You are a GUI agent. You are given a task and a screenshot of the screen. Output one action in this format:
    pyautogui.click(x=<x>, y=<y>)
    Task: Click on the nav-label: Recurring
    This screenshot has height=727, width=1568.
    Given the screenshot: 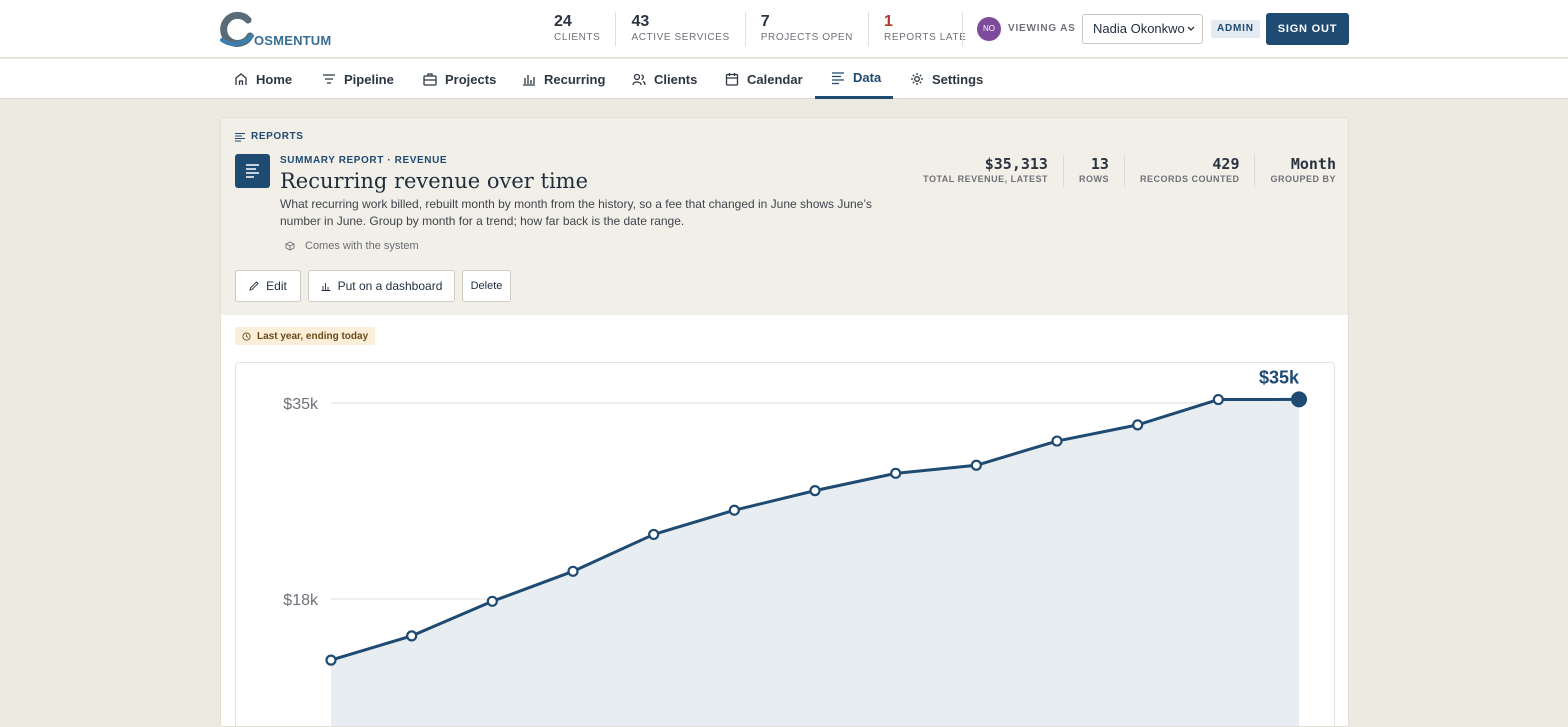 What is the action you would take?
    pyautogui.click(x=575, y=79)
    